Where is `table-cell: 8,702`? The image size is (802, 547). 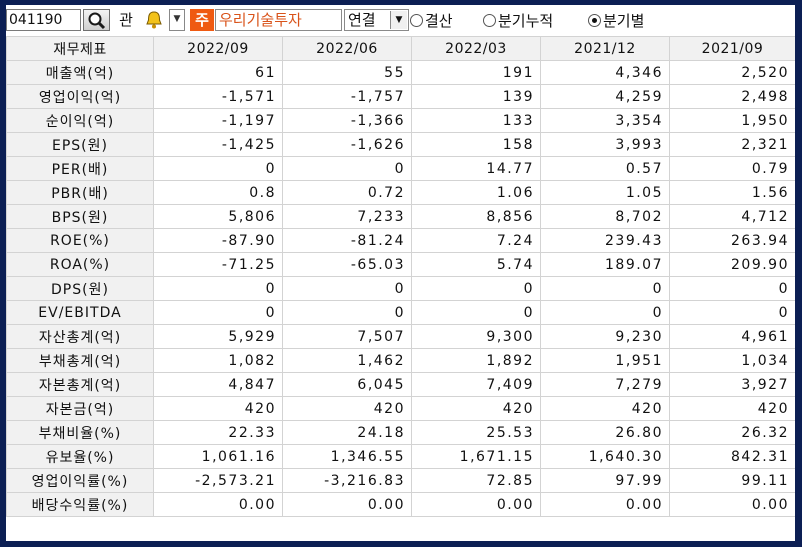 table-cell: 8,702 is located at coordinates (605, 216).